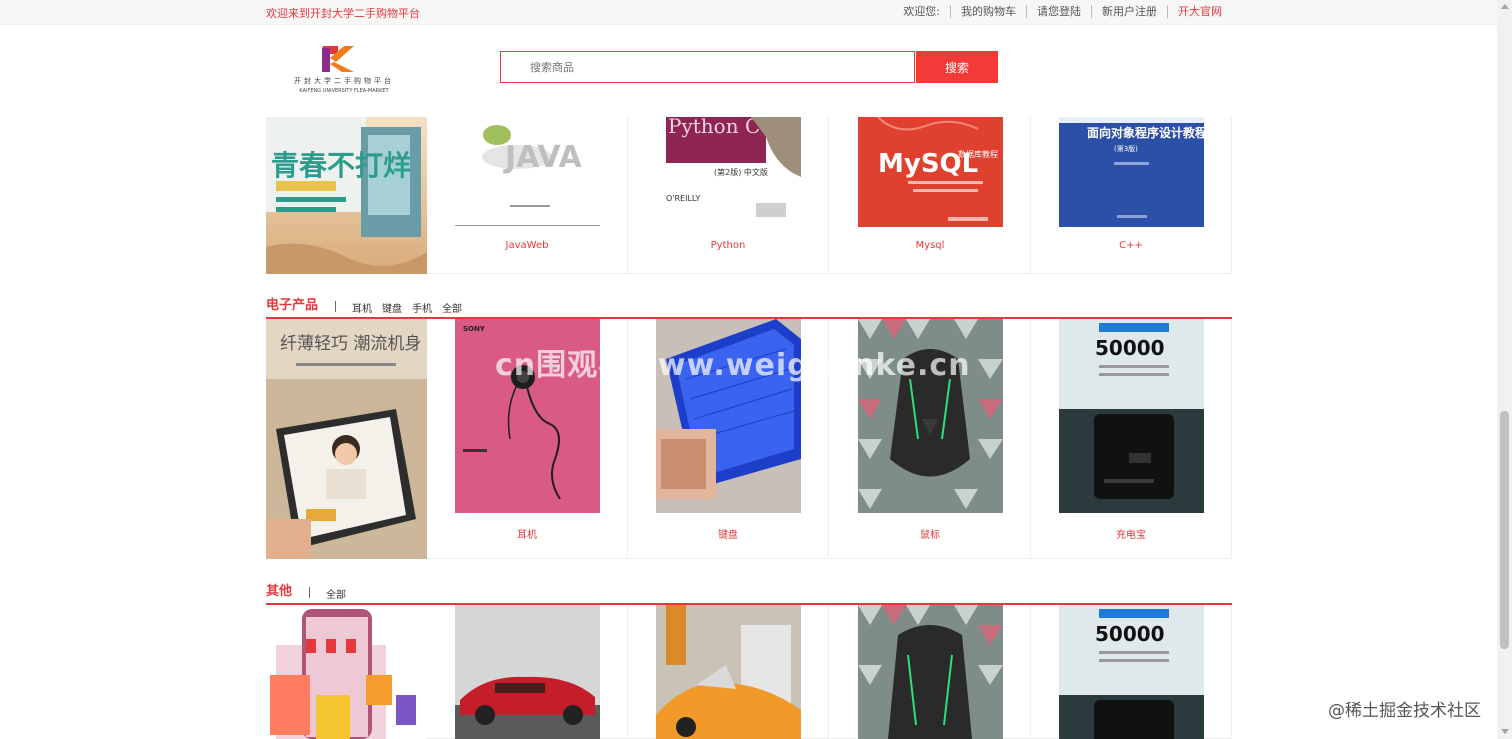 The image size is (1512, 739). What do you see at coordinates (344, 91) in the screenshot?
I see `logo-en-text: KAIFENG UNIVERSITY FLEA-MARKET` at bounding box center [344, 91].